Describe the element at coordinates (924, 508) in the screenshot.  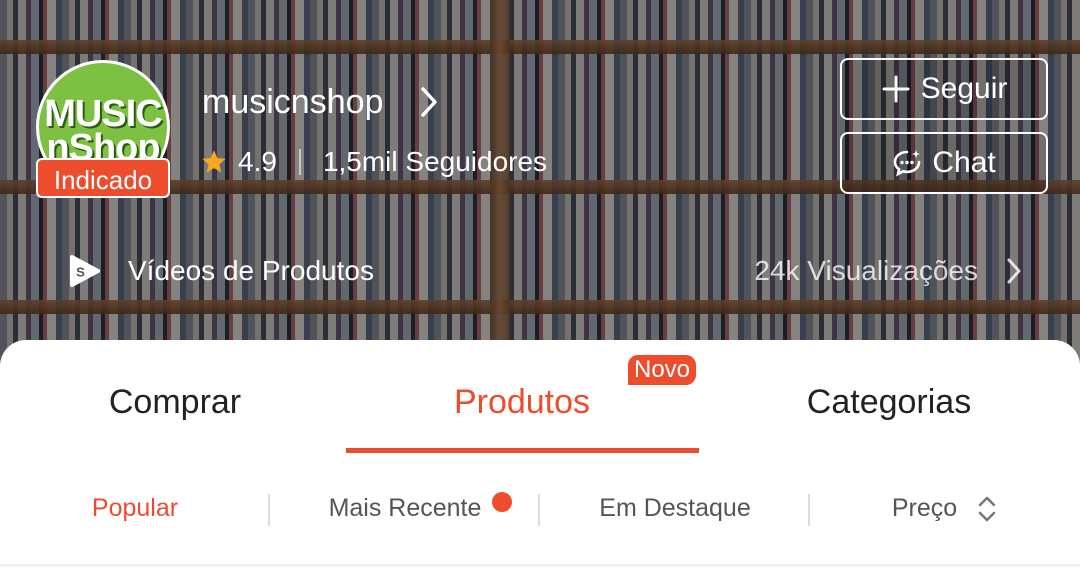
I see `sort-price-label: Preço` at that location.